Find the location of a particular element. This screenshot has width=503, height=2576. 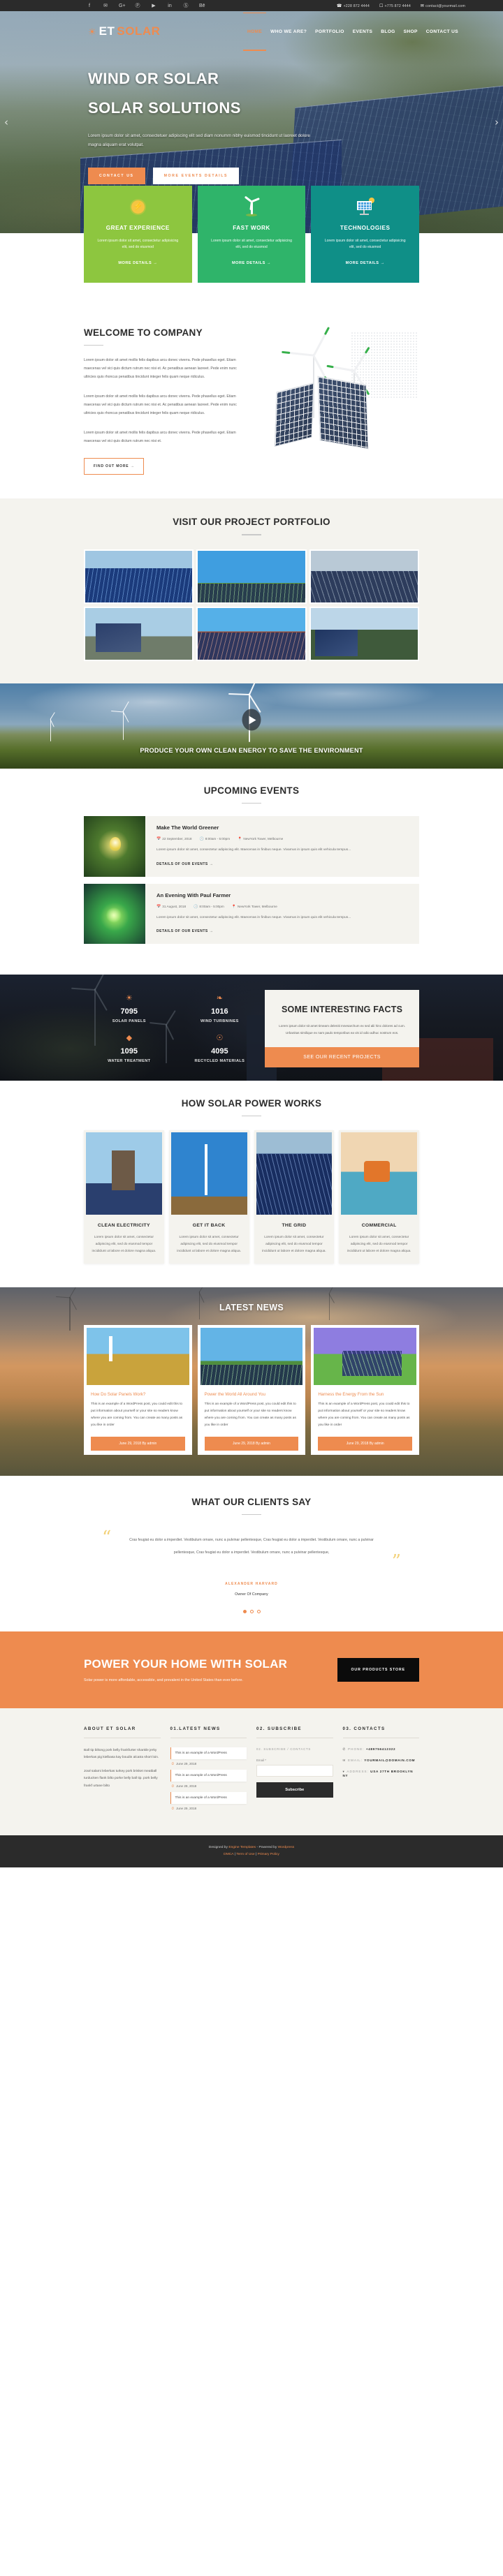

counter-water-treatment: ◆ 1095 WATER TREATMENT is located at coordinates (129, 1049).